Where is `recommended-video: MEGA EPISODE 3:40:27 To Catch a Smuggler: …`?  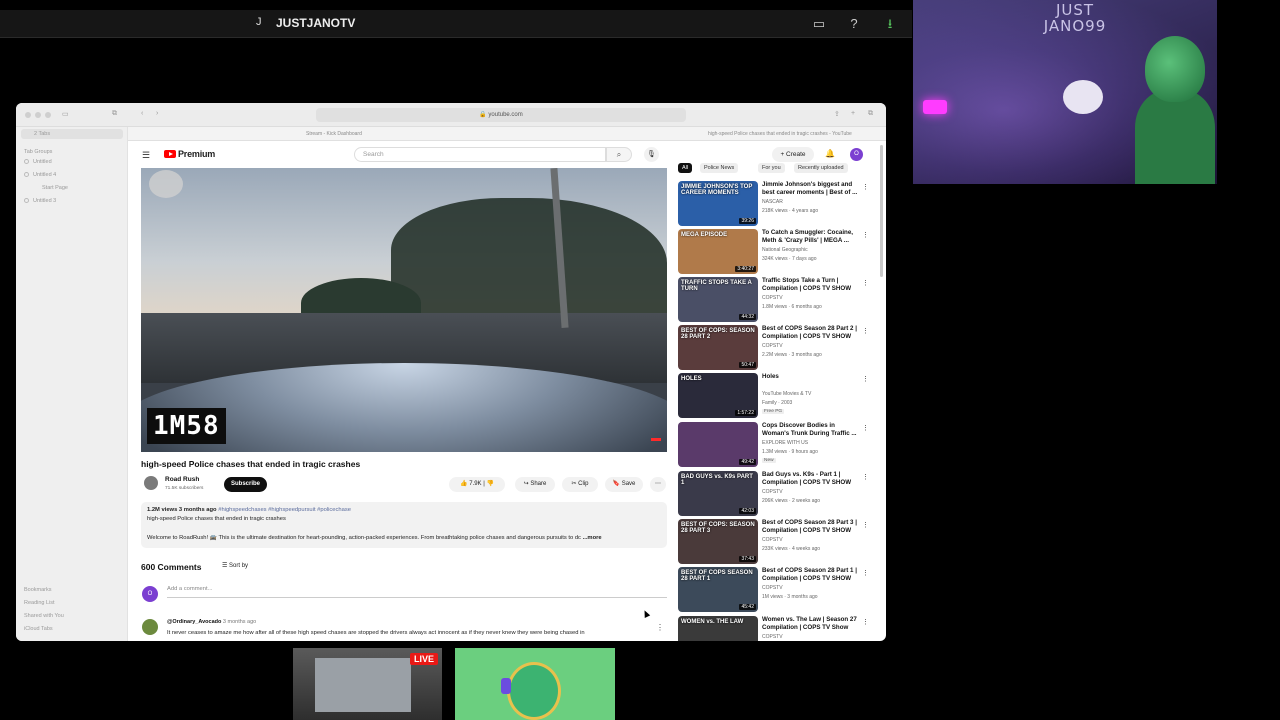
recommended-video: MEGA EPISODE 3:40:27 To Catch a Smuggler: … is located at coordinates (778, 252).